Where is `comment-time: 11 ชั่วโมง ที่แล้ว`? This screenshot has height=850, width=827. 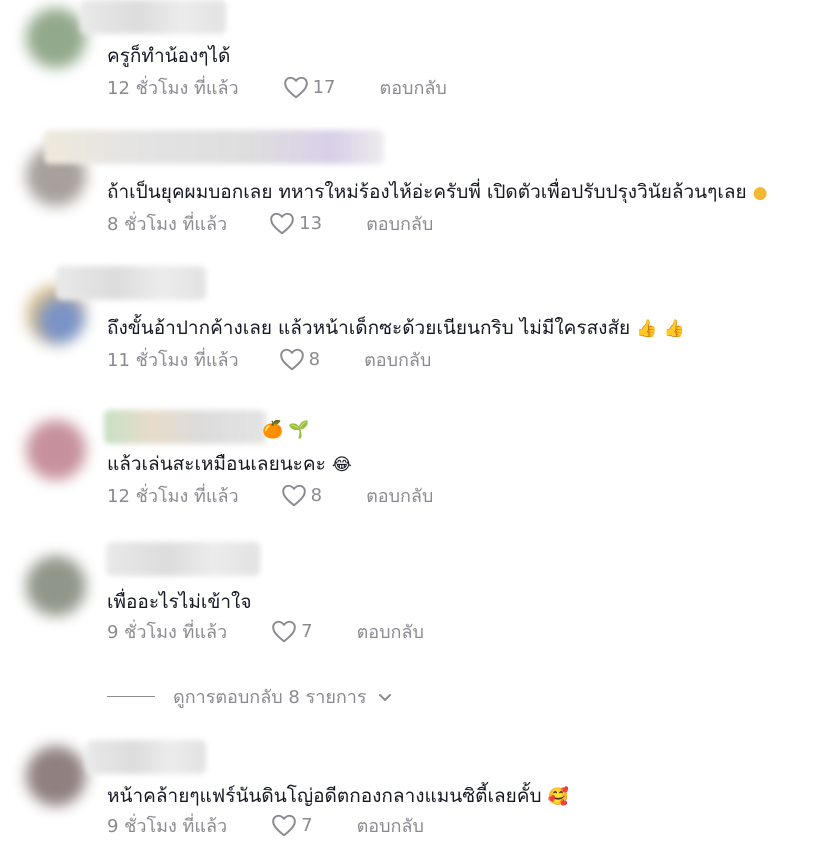 comment-time: 11 ชั่วโมง ที่แล้ว is located at coordinates (173, 360).